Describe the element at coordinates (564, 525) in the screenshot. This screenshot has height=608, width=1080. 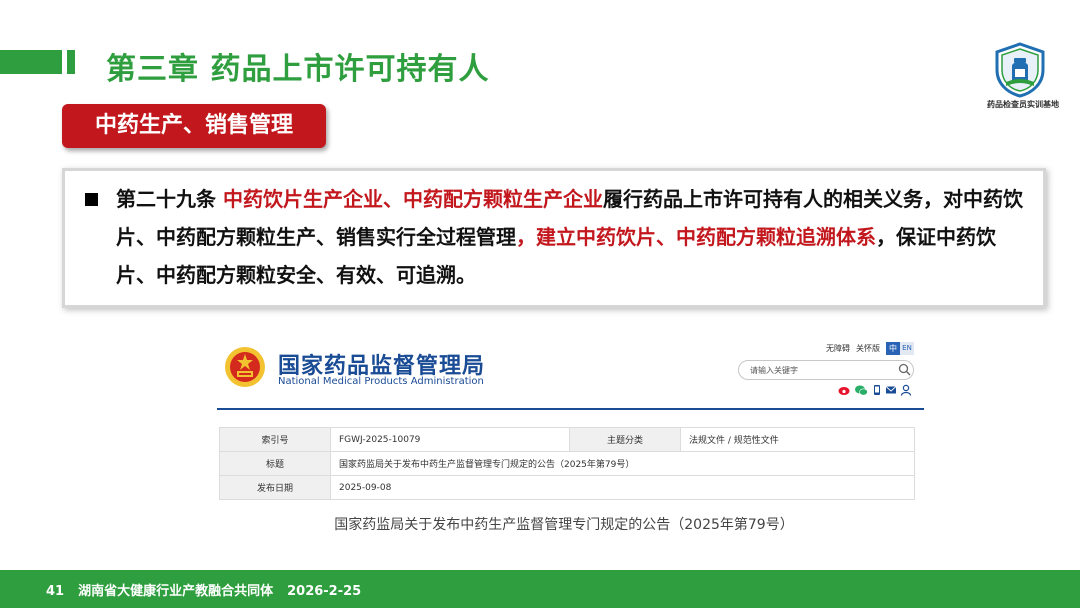
I see `screenshot-caption: 国家药监局关于发布中药生产监督管理专门规定的公告（2025年第79号）` at that location.